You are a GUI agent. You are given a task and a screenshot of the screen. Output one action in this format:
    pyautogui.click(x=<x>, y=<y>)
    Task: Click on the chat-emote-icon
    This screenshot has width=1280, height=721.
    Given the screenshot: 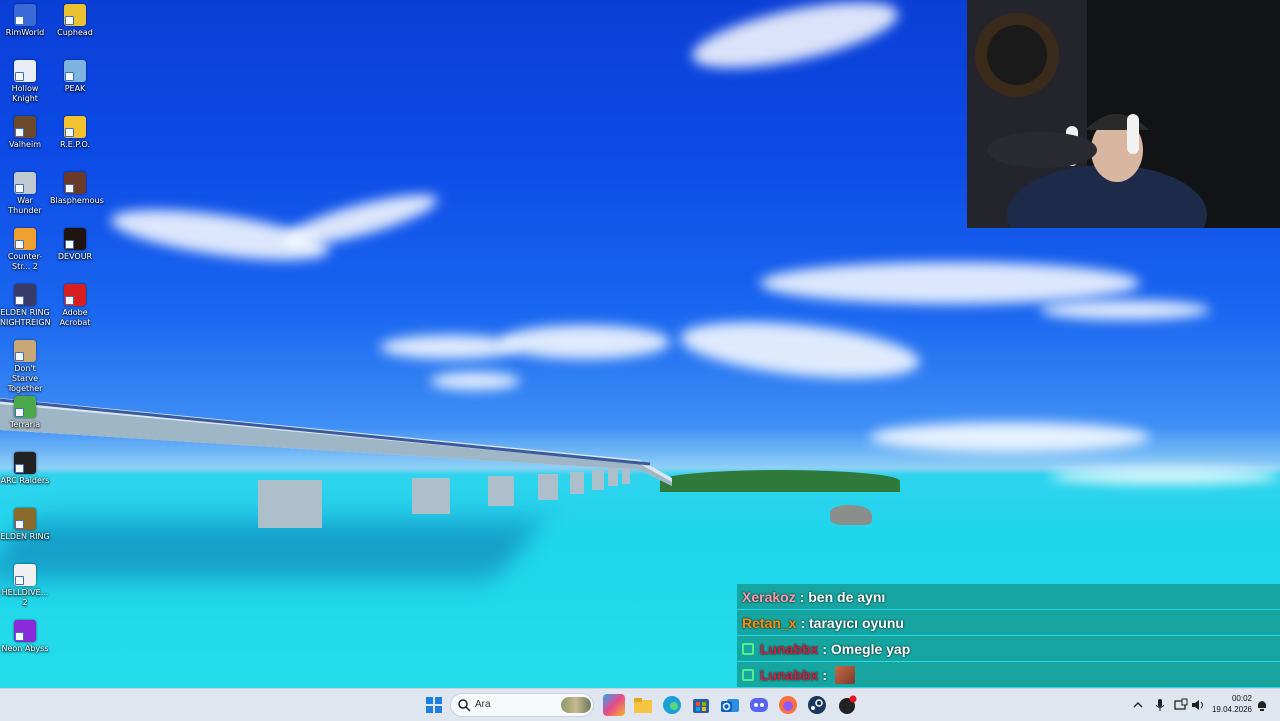 What is the action you would take?
    pyautogui.click(x=845, y=674)
    